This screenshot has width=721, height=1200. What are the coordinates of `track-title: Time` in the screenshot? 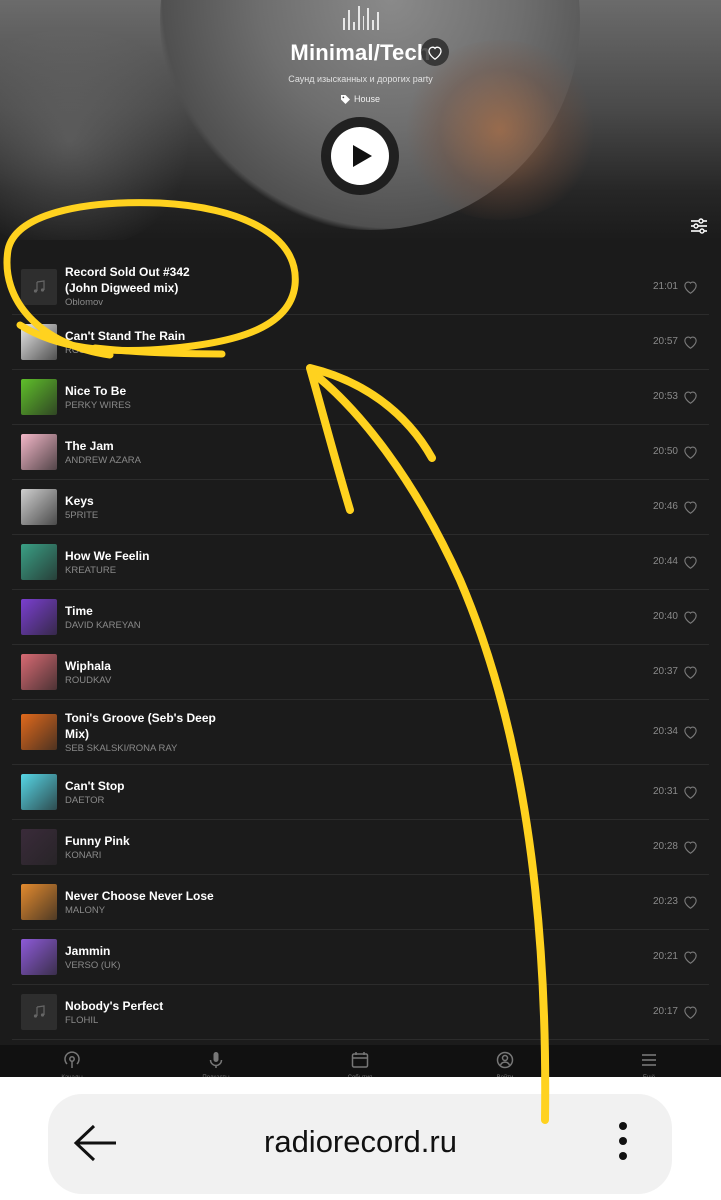 It's located at (79, 610).